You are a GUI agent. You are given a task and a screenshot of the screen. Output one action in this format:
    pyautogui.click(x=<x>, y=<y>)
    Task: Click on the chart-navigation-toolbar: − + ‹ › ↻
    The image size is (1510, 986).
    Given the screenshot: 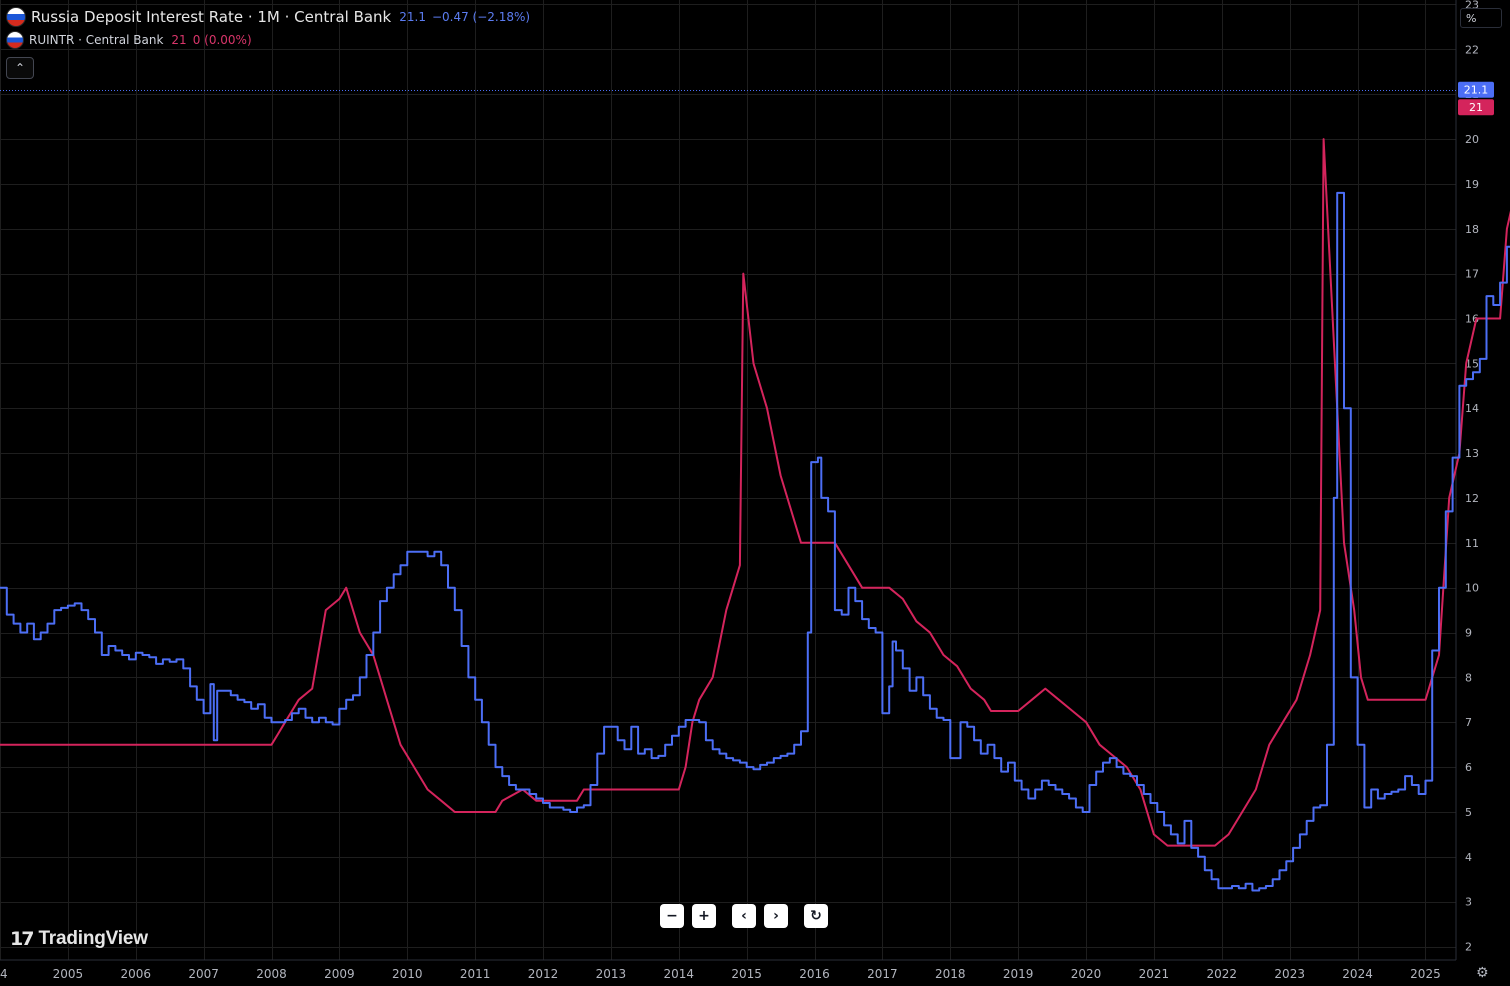 What is the action you would take?
    pyautogui.click(x=745, y=916)
    